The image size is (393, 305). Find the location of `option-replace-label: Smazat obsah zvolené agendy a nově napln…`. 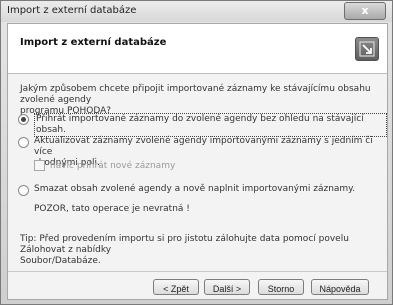

option-replace-label: Smazat obsah zvolené agendy a nově napln… is located at coordinates (194, 189).